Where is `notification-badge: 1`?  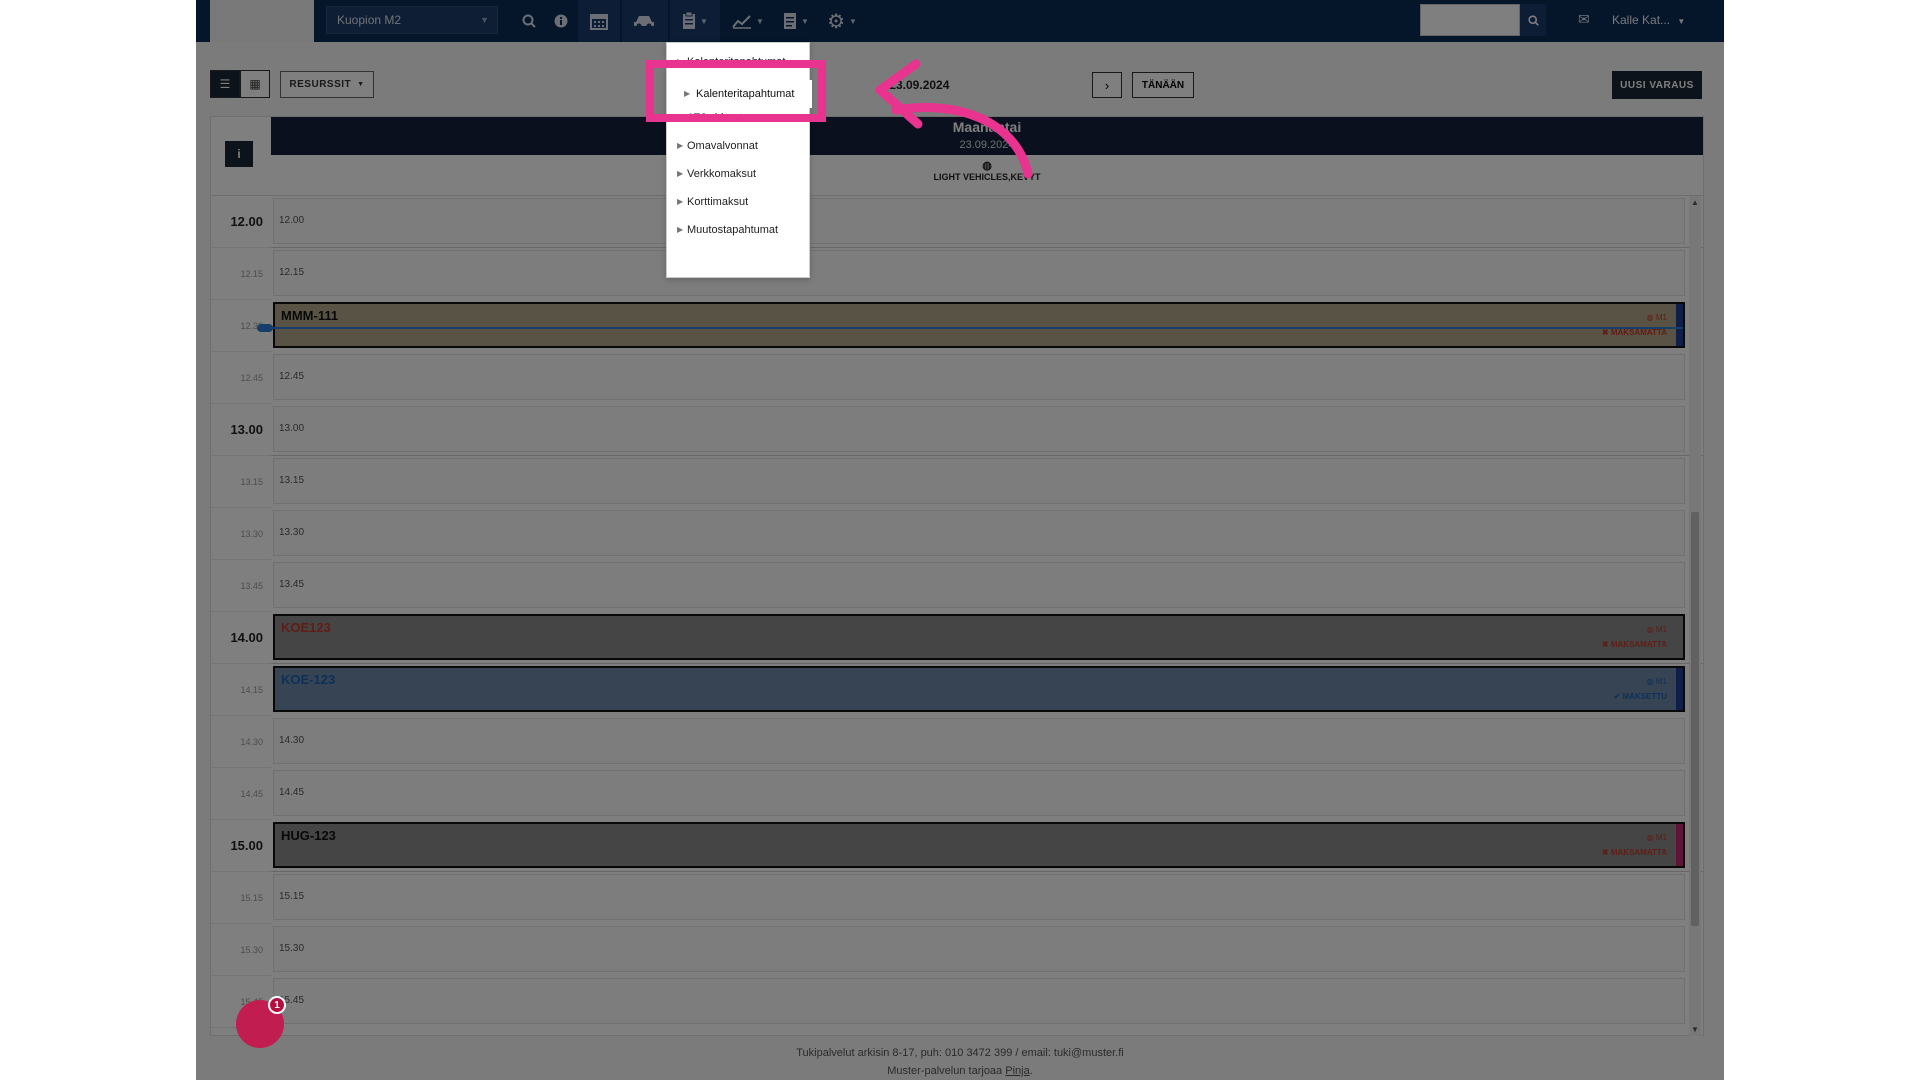
notification-badge: 1 is located at coordinates (277, 1005).